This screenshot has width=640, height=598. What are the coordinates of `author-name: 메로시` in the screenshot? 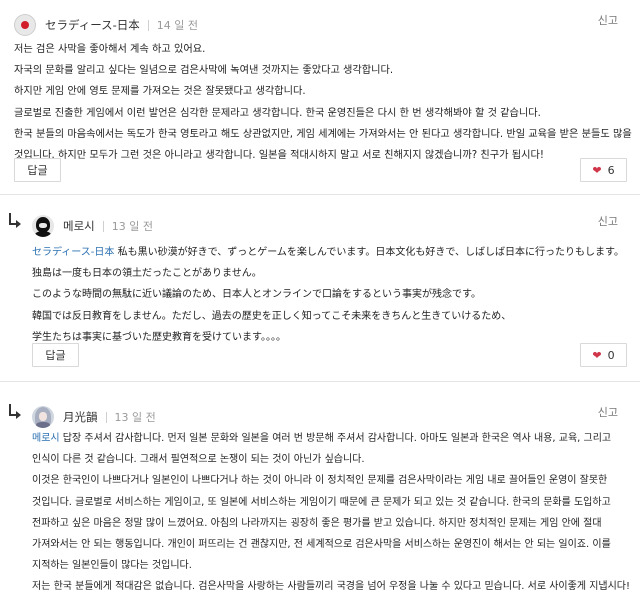 It's located at (79, 226).